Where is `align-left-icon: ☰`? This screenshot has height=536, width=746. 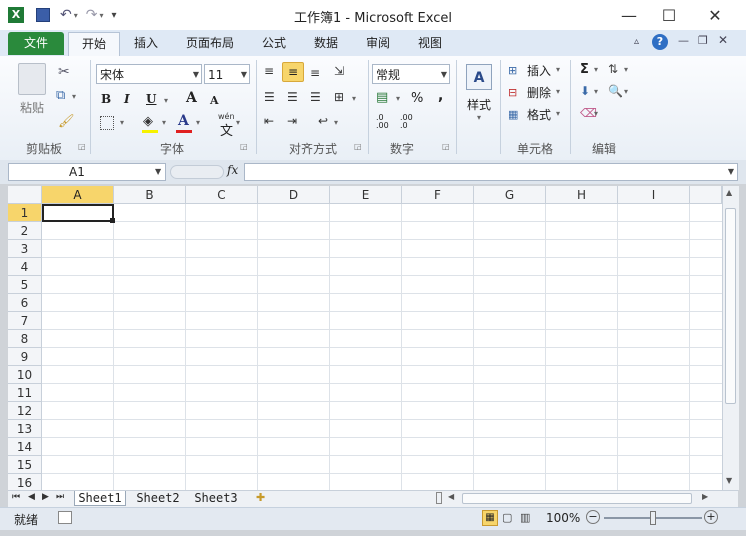
align-left-icon: ☰ is located at coordinates (269, 97).